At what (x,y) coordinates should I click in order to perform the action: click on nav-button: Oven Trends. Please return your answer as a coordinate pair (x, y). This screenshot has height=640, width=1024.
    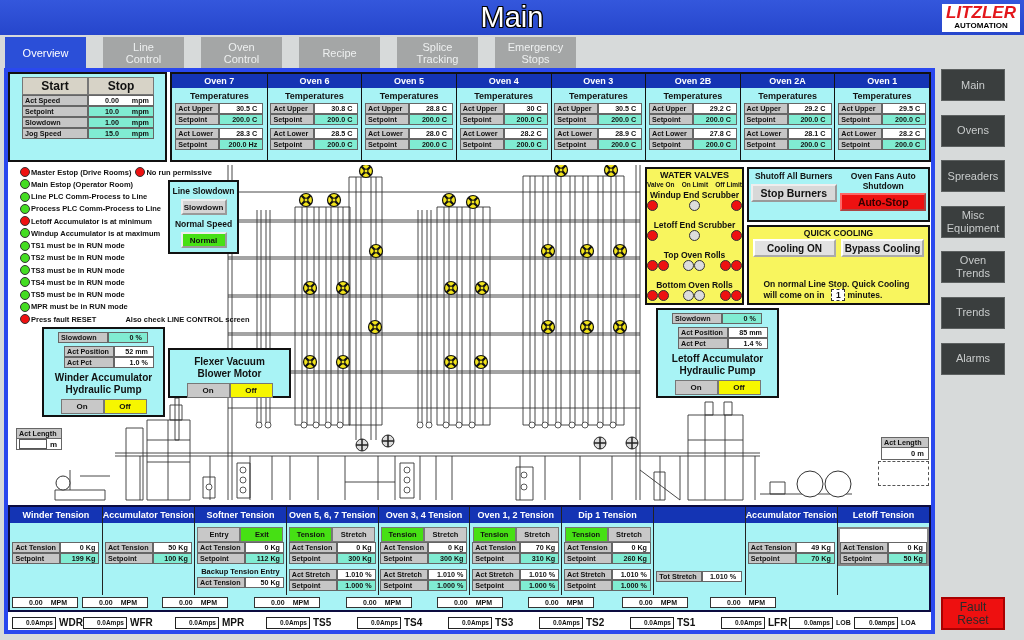
    Looking at the image, I should click on (973, 267).